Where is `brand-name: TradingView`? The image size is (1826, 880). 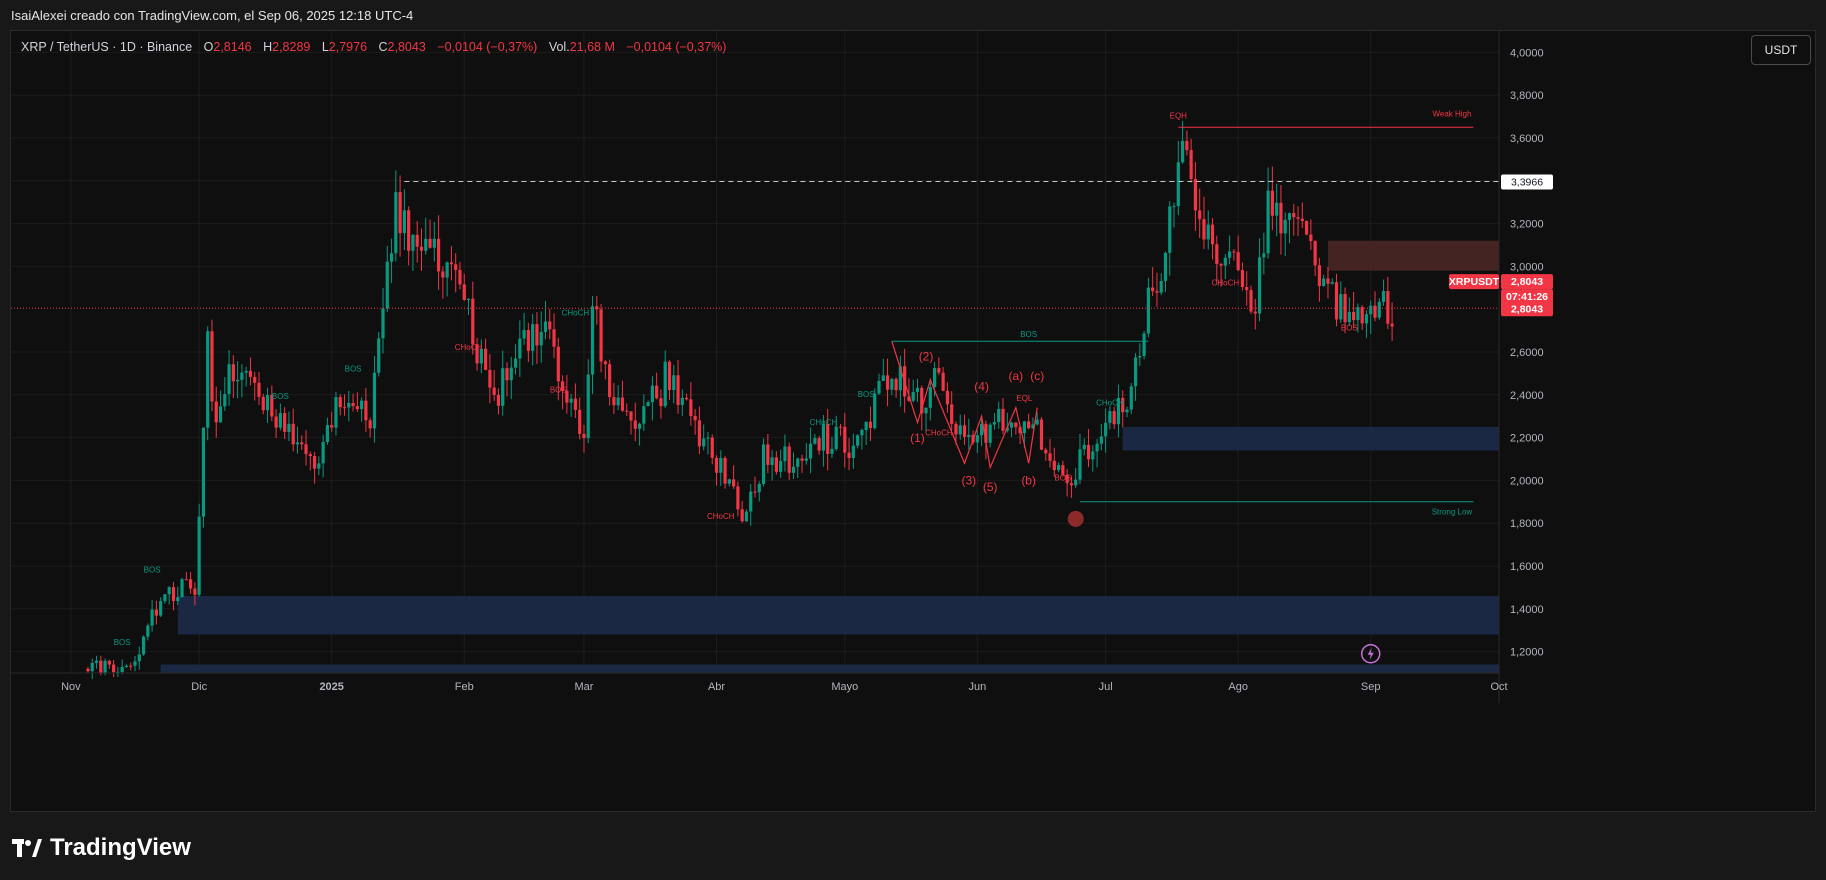 brand-name: TradingView is located at coordinates (120, 847).